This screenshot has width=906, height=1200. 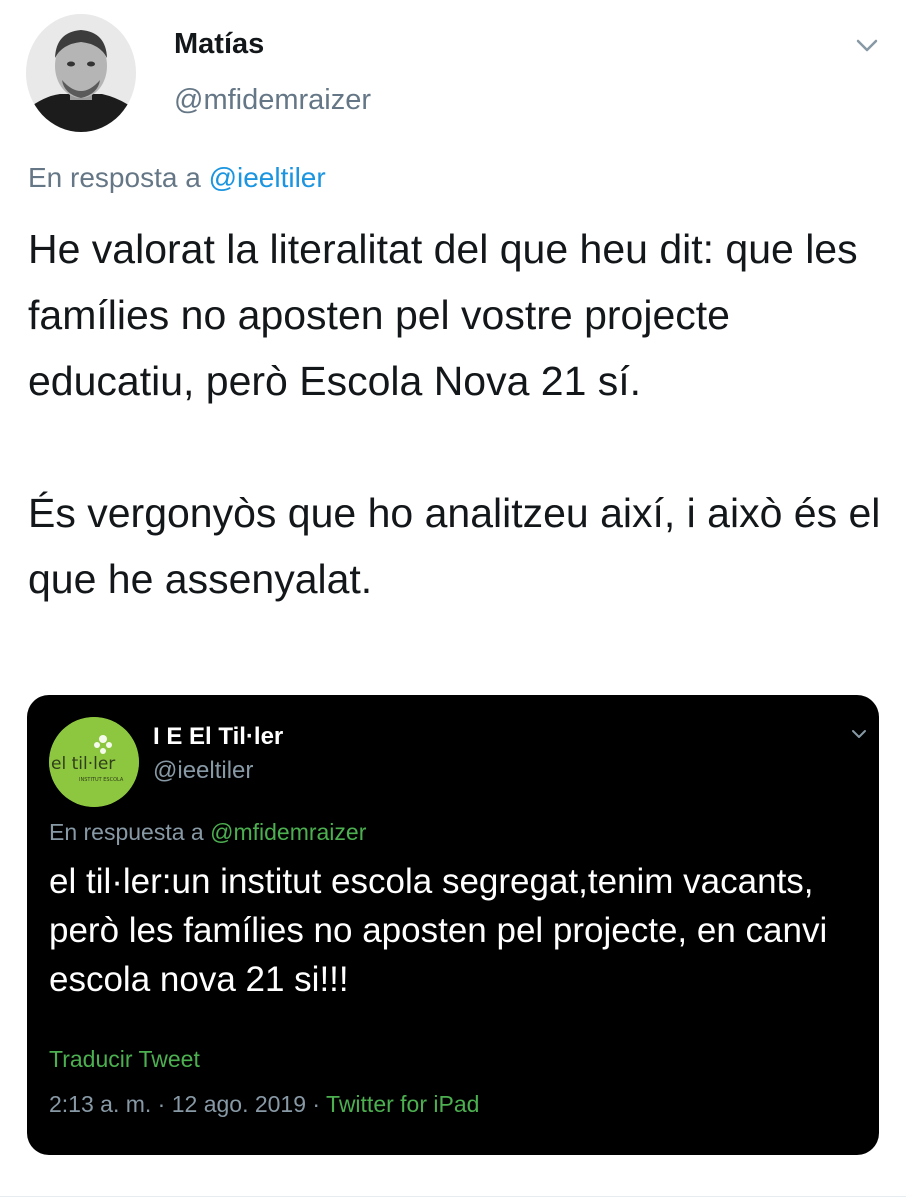 What do you see at coordinates (185, 1104) in the screenshot?
I see `embedded-timestamp: 2:13 a. m. · 12 ago. 2019 ·` at bounding box center [185, 1104].